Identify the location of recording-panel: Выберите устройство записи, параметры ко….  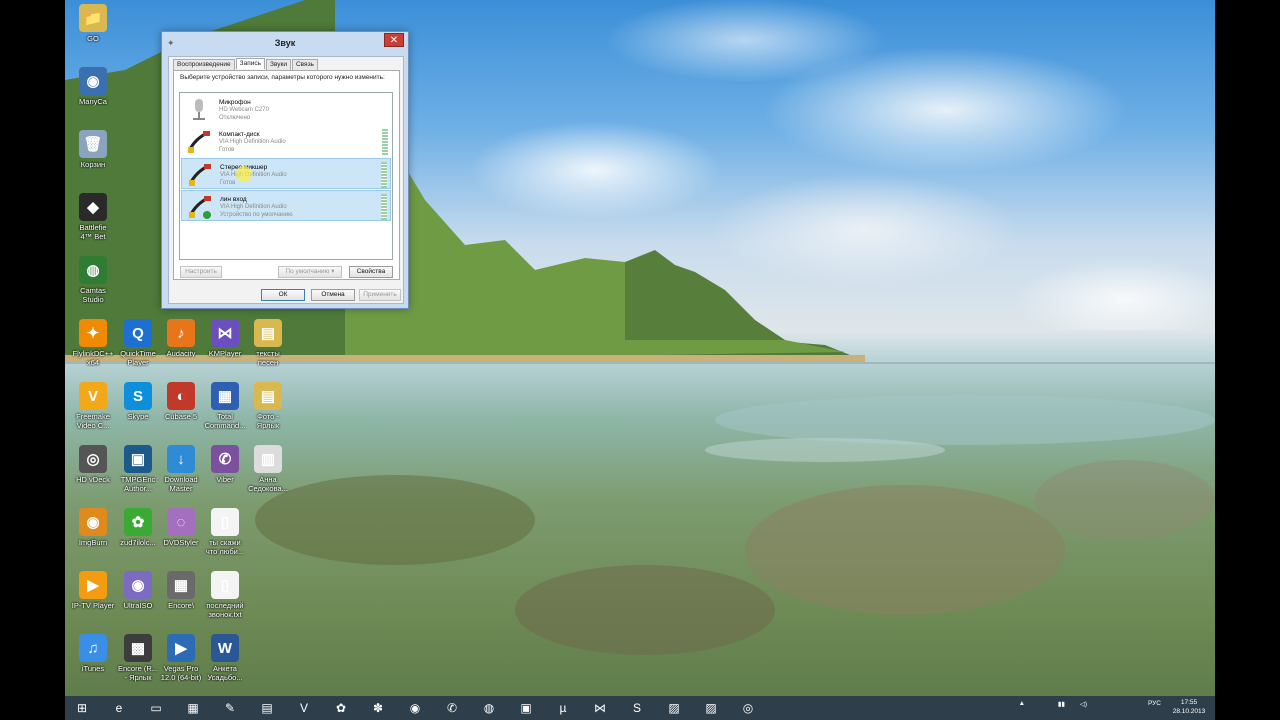
(286, 175).